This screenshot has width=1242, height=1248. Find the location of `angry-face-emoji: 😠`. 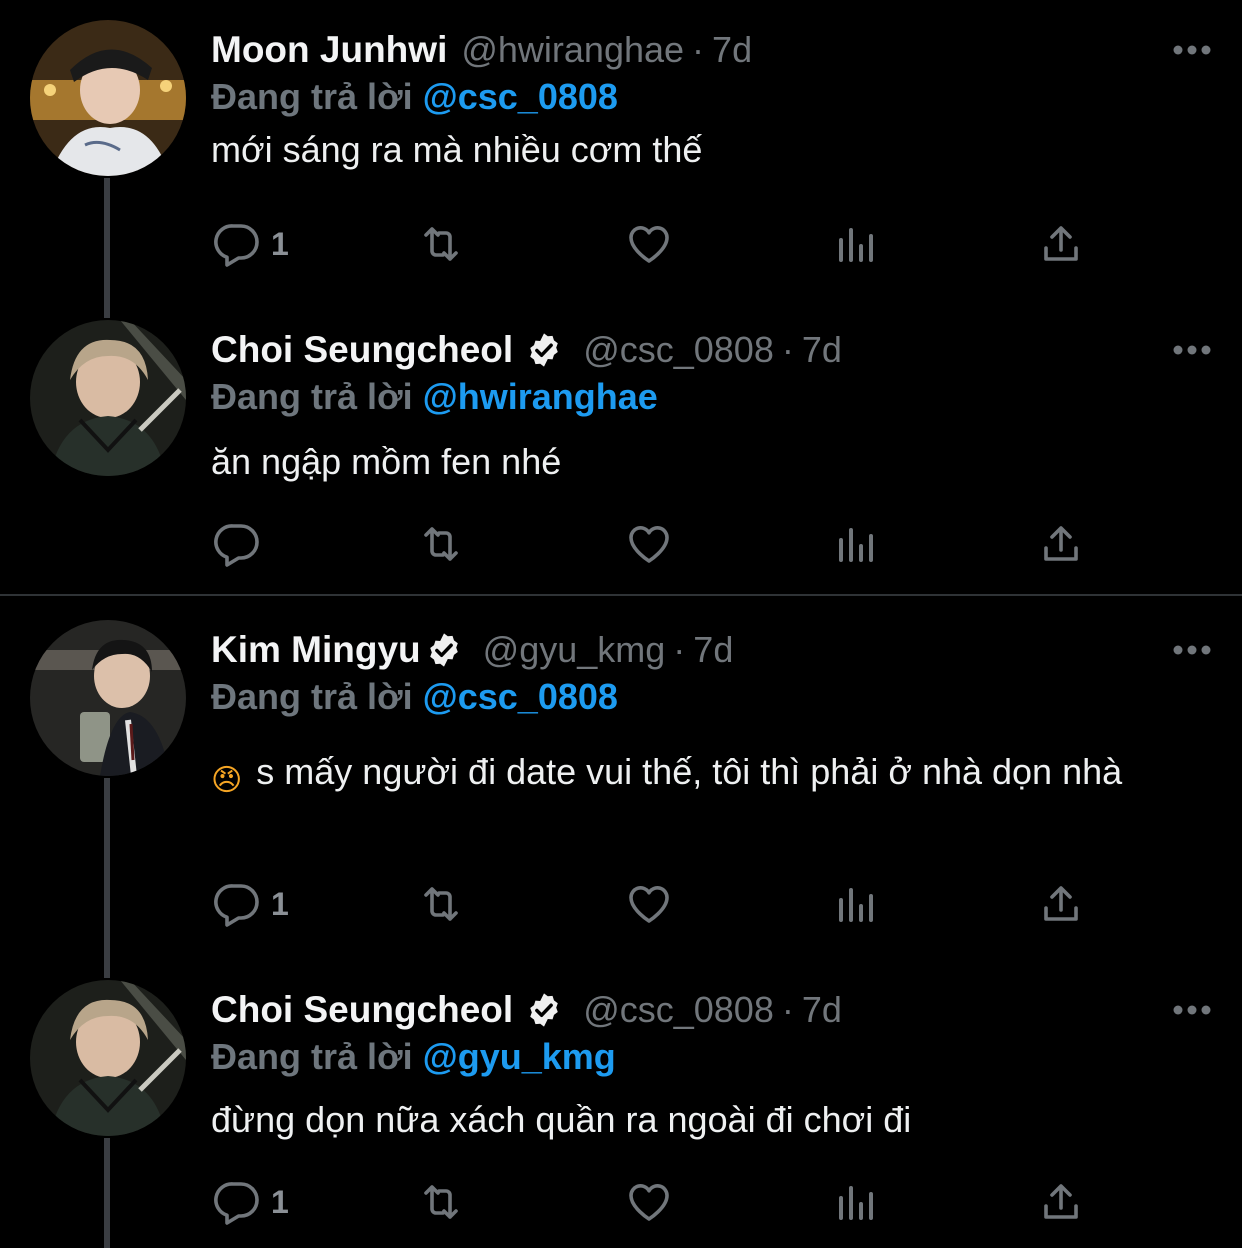

angry-face-emoji: 😠 is located at coordinates (227, 780).